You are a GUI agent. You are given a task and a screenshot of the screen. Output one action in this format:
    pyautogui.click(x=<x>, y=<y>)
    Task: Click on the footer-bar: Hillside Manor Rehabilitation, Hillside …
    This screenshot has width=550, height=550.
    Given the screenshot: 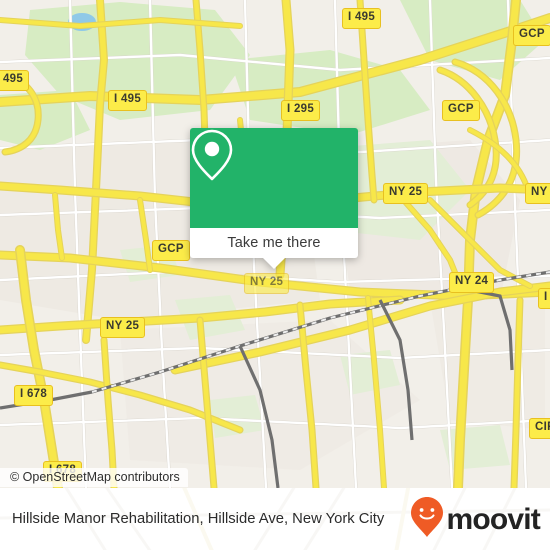 What is the action you would take?
    pyautogui.click(x=275, y=519)
    